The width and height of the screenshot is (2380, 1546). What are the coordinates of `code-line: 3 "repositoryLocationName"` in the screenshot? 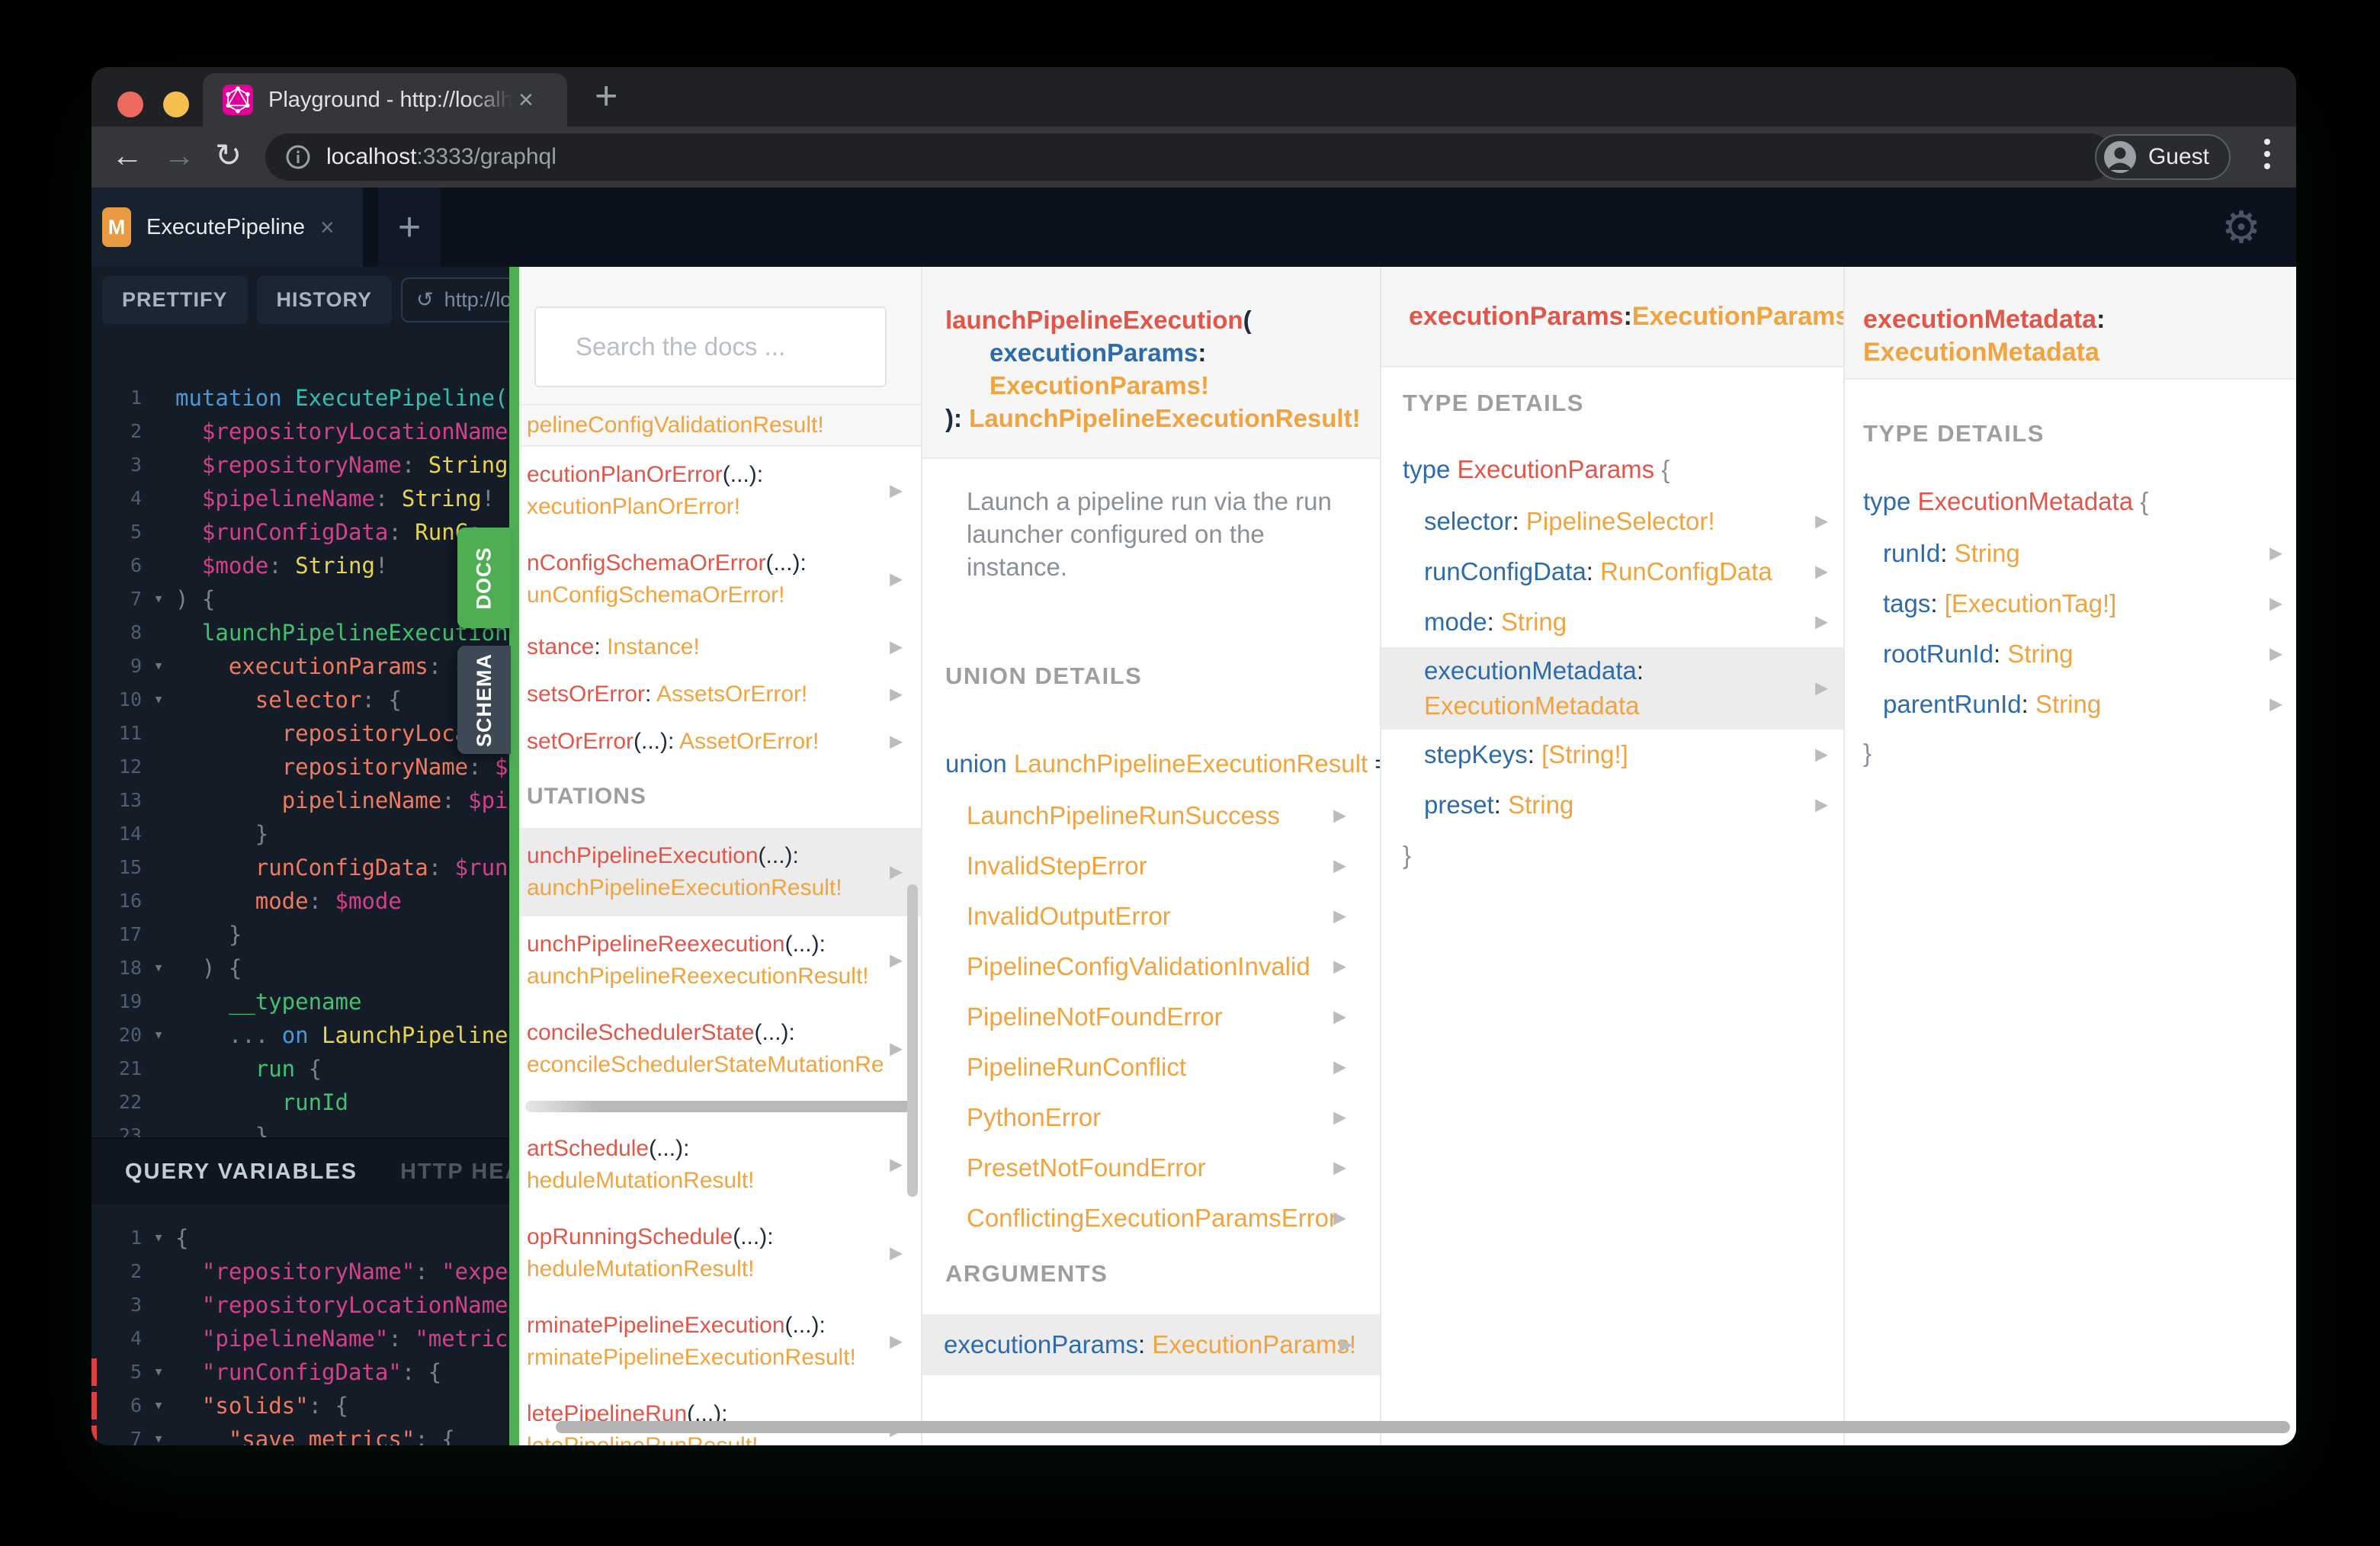 It's located at (300, 1305).